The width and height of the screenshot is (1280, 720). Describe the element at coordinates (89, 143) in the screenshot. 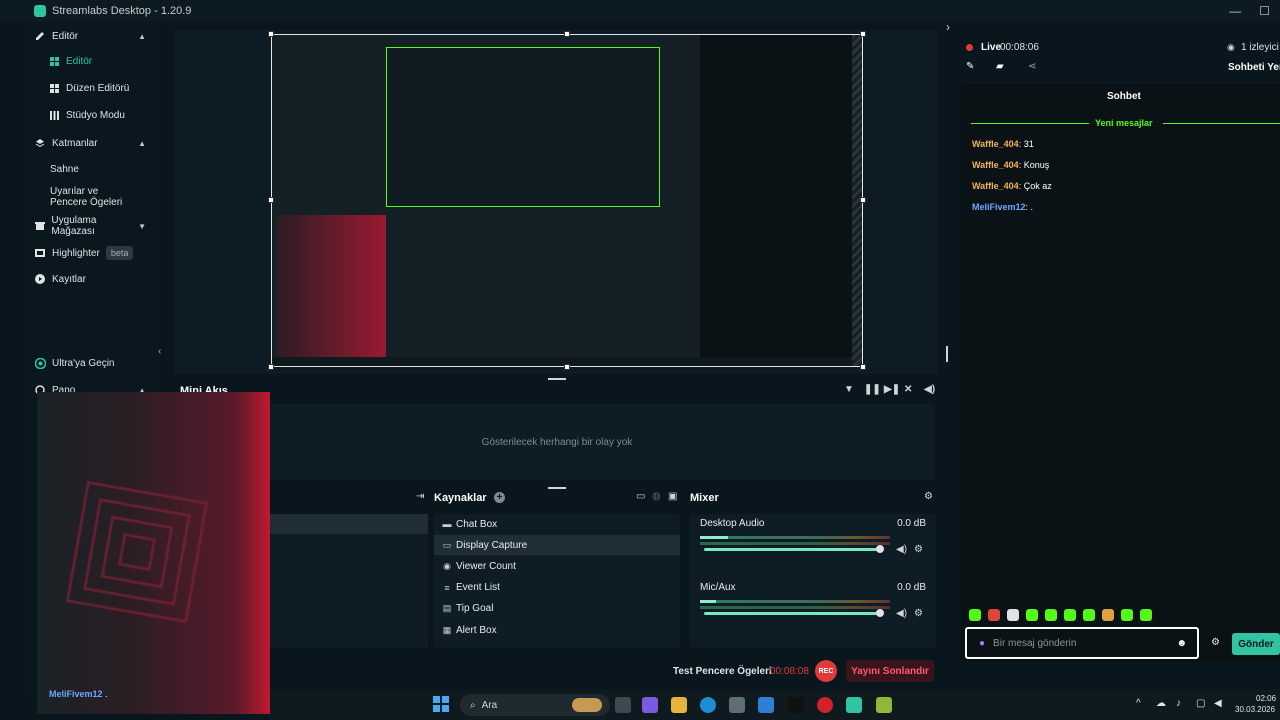

I see `sidebar-section-layers: Katmanlar ▲` at that location.